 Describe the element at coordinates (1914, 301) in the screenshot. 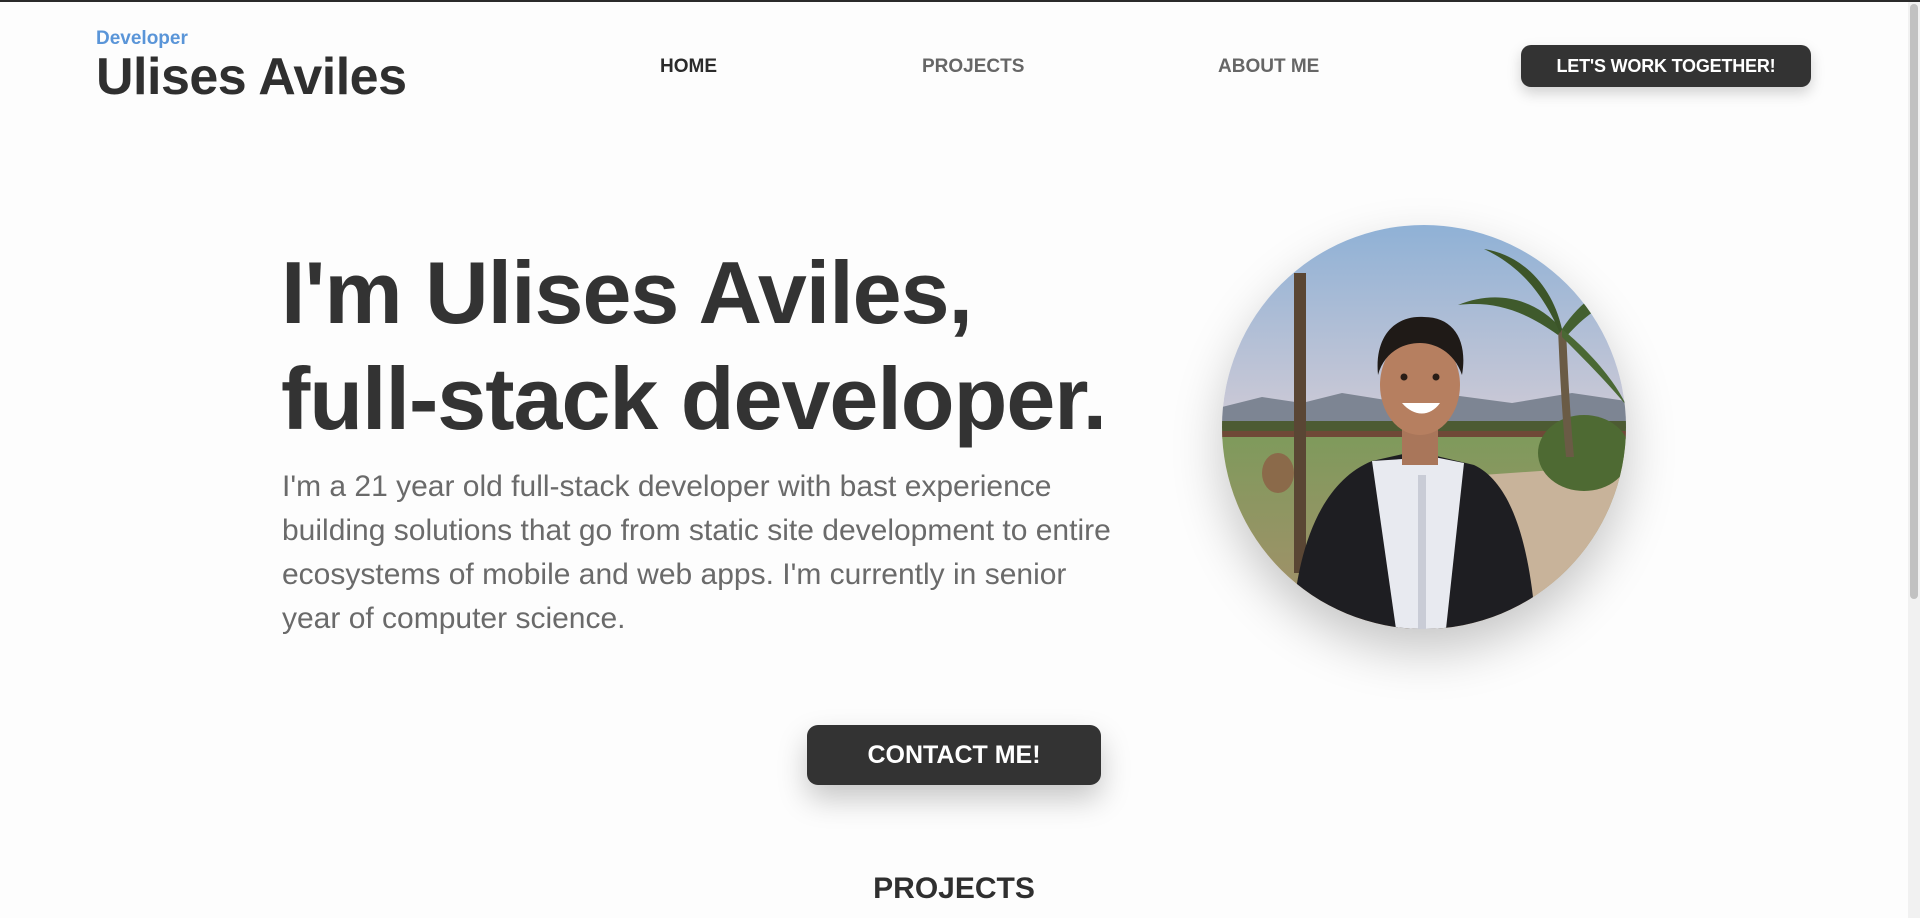

I see `scrollbar-thumb` at that location.